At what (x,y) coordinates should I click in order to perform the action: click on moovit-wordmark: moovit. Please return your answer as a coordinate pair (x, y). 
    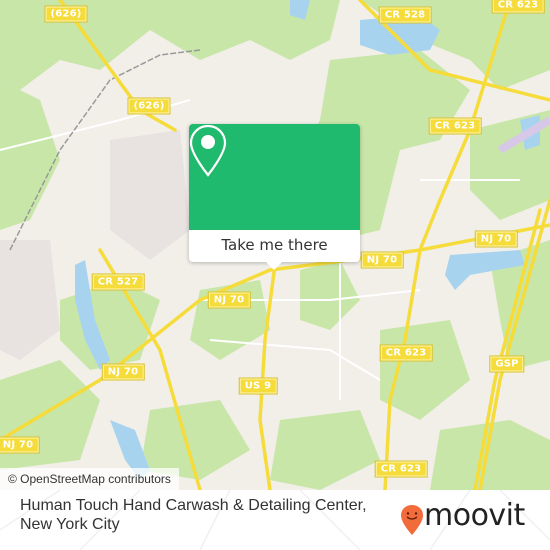
    Looking at the image, I should click on (474, 515).